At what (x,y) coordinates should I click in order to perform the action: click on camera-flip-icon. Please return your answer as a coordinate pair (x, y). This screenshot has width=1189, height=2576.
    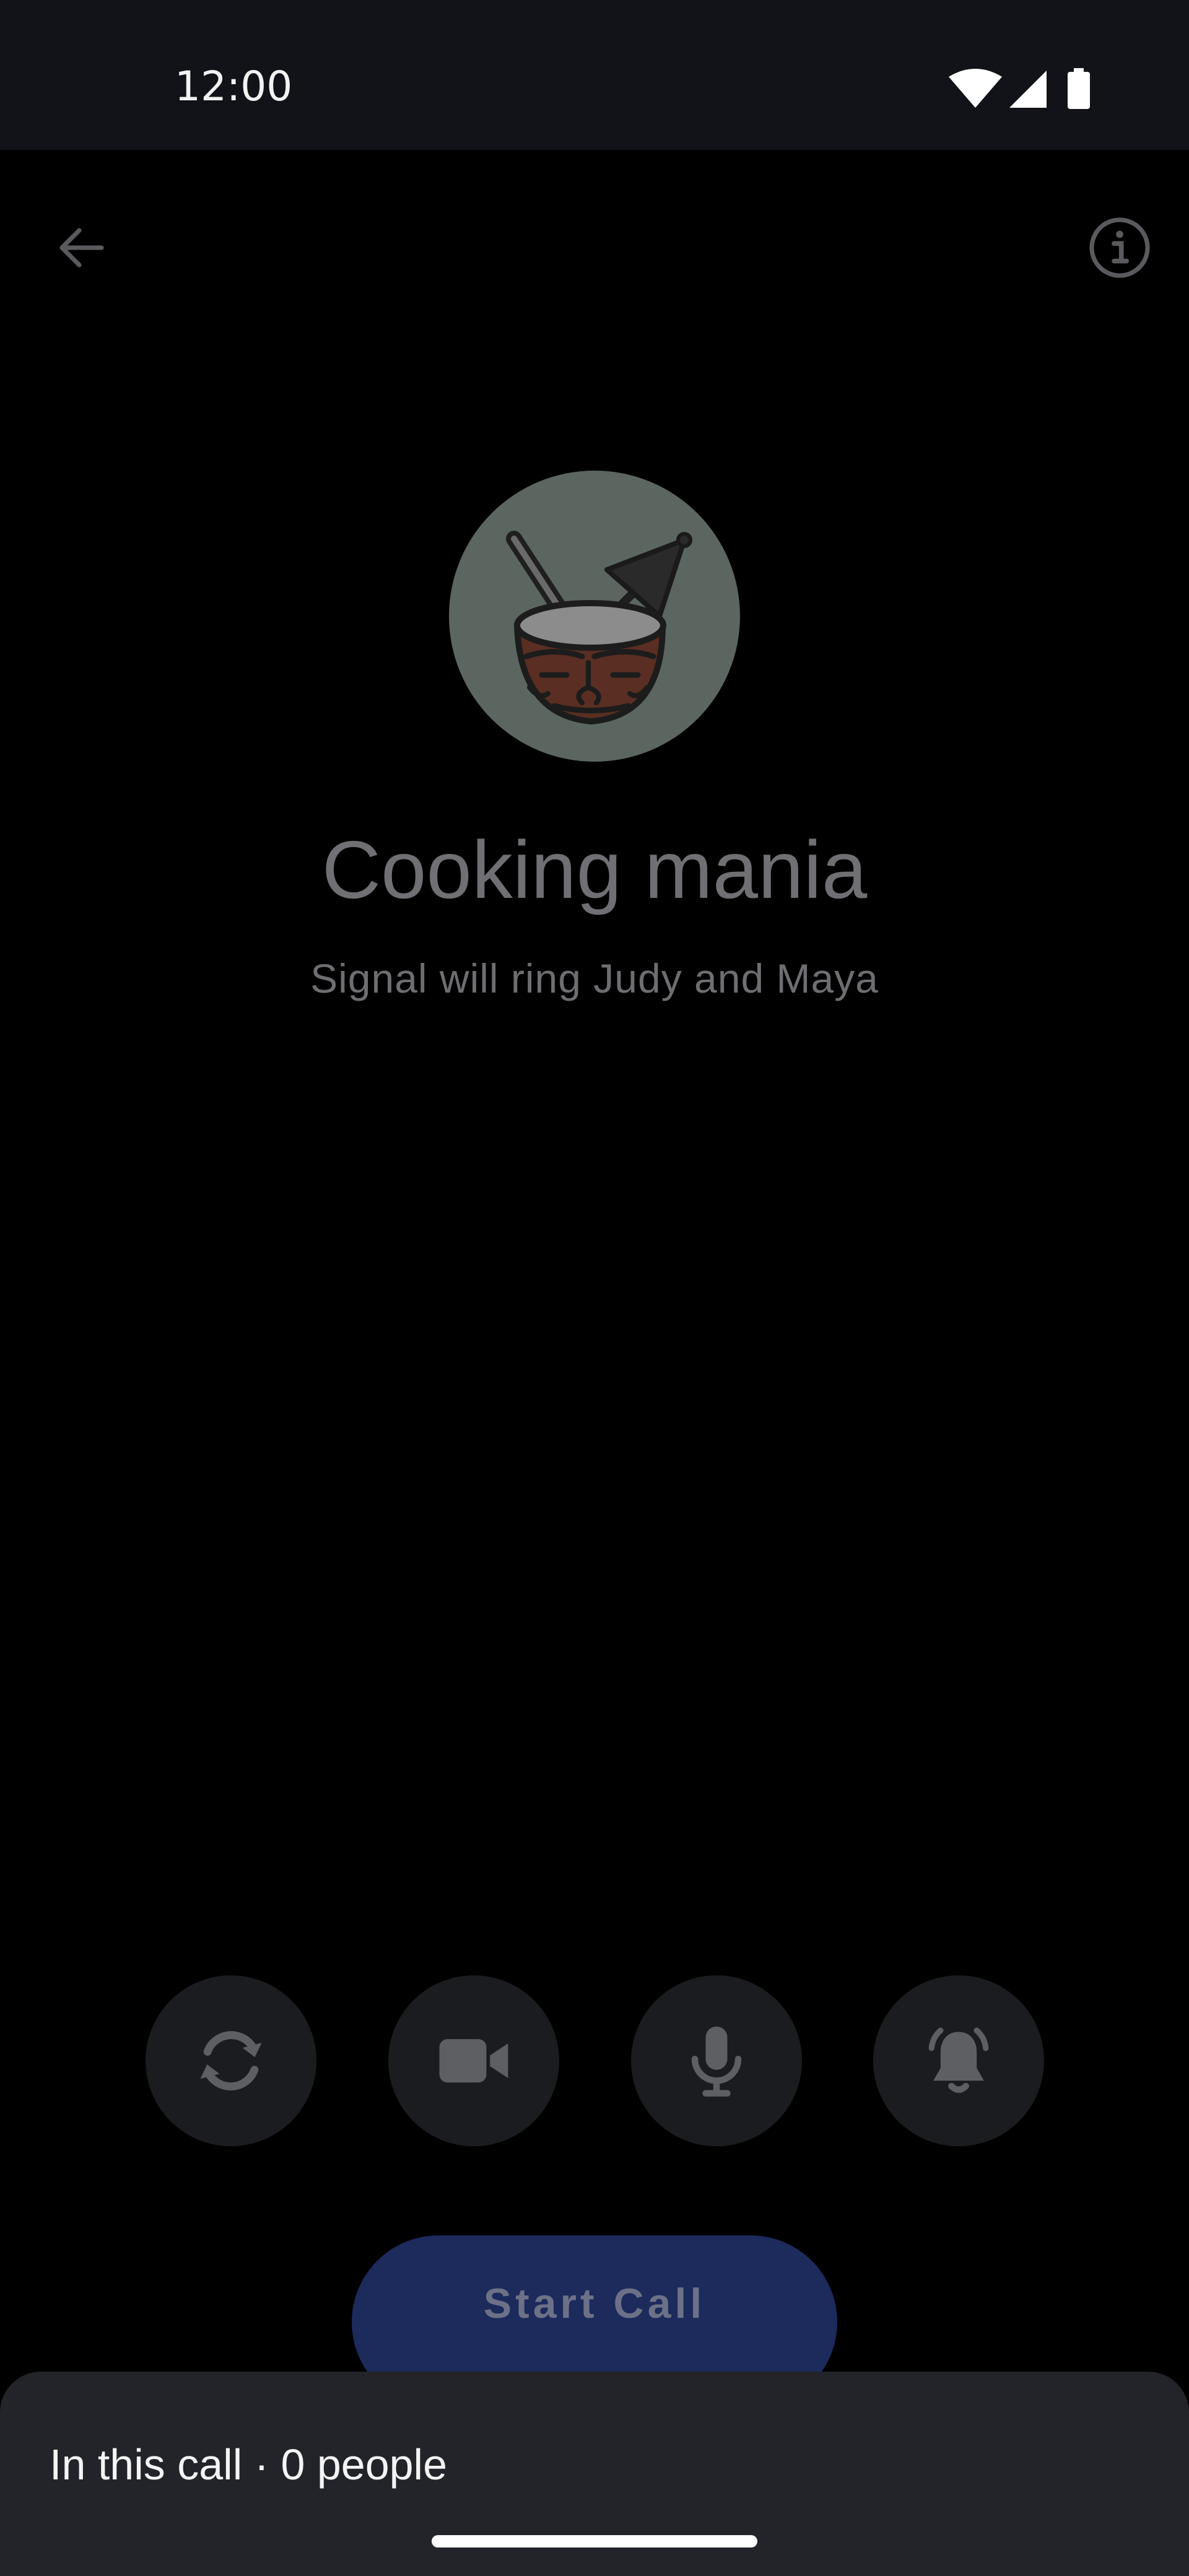
    Looking at the image, I should click on (231, 2061).